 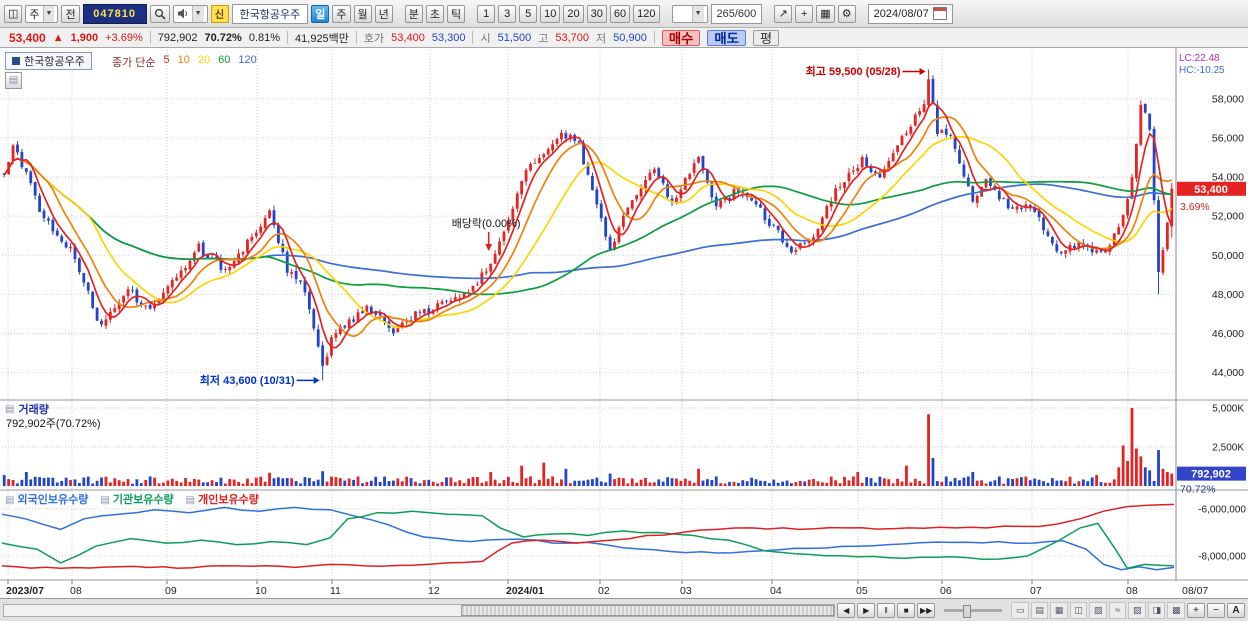 I want to click on dense-grid-icon: ▩, so click(x=1176, y=610).